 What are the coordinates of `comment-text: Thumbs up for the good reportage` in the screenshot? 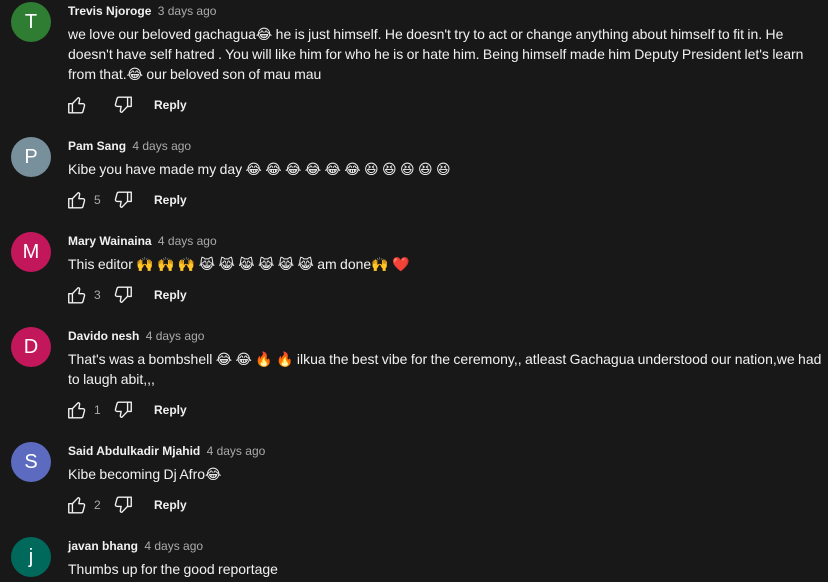 It's located at (173, 569).